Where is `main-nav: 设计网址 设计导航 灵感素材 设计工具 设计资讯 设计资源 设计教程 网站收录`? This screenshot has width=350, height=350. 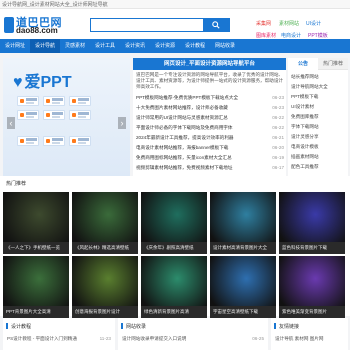 main-nav: 设计网址 设计导航 灵感素材 设计工具 设计资讯 设计资源 设计教程 网站收录 is located at coordinates (175, 46).